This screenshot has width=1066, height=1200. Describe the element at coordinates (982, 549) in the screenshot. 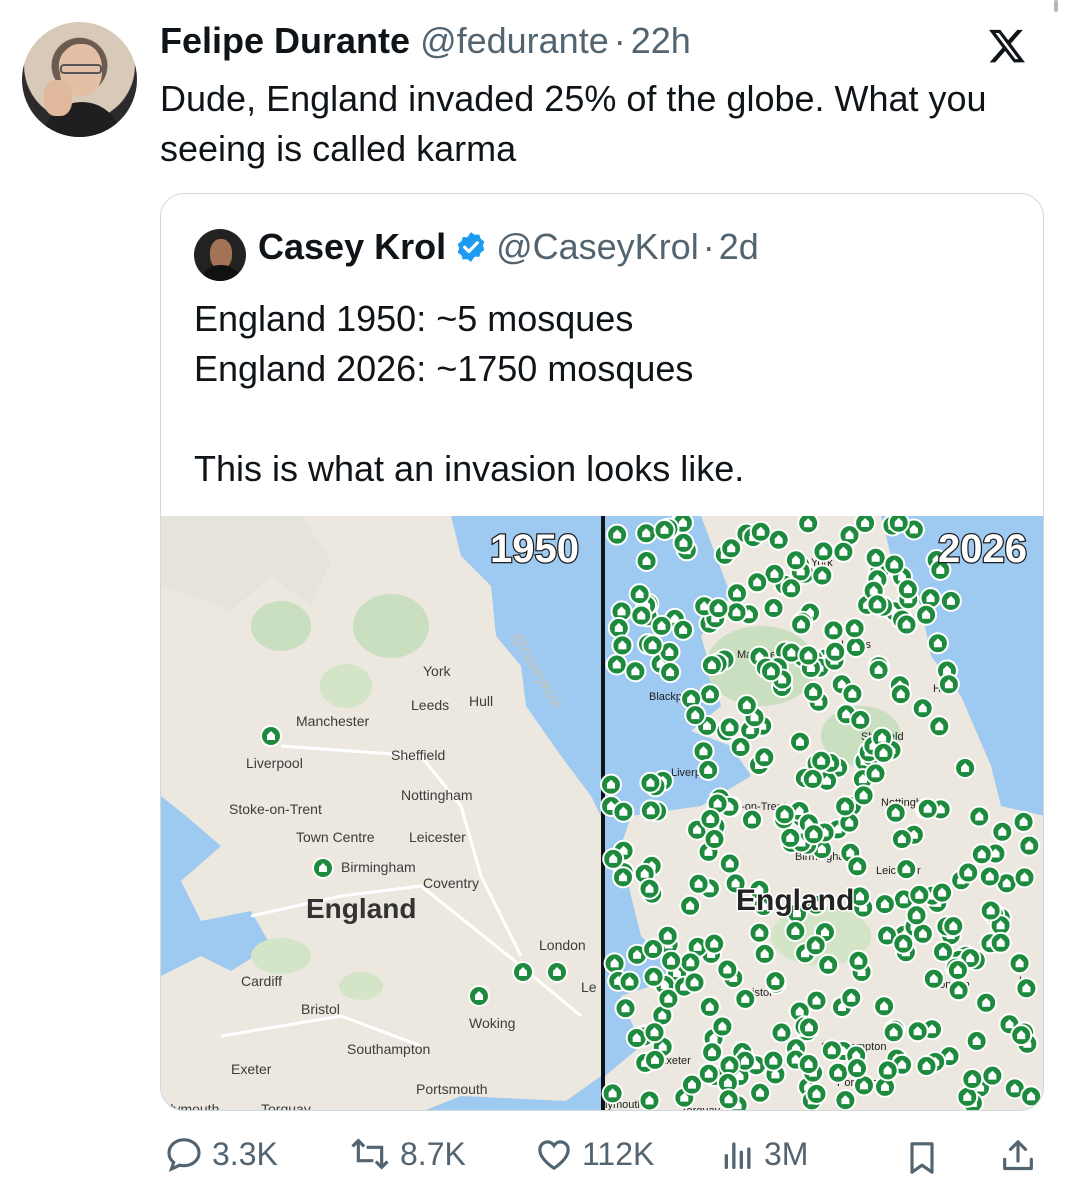

I see `map-2026-year: 2026` at that location.